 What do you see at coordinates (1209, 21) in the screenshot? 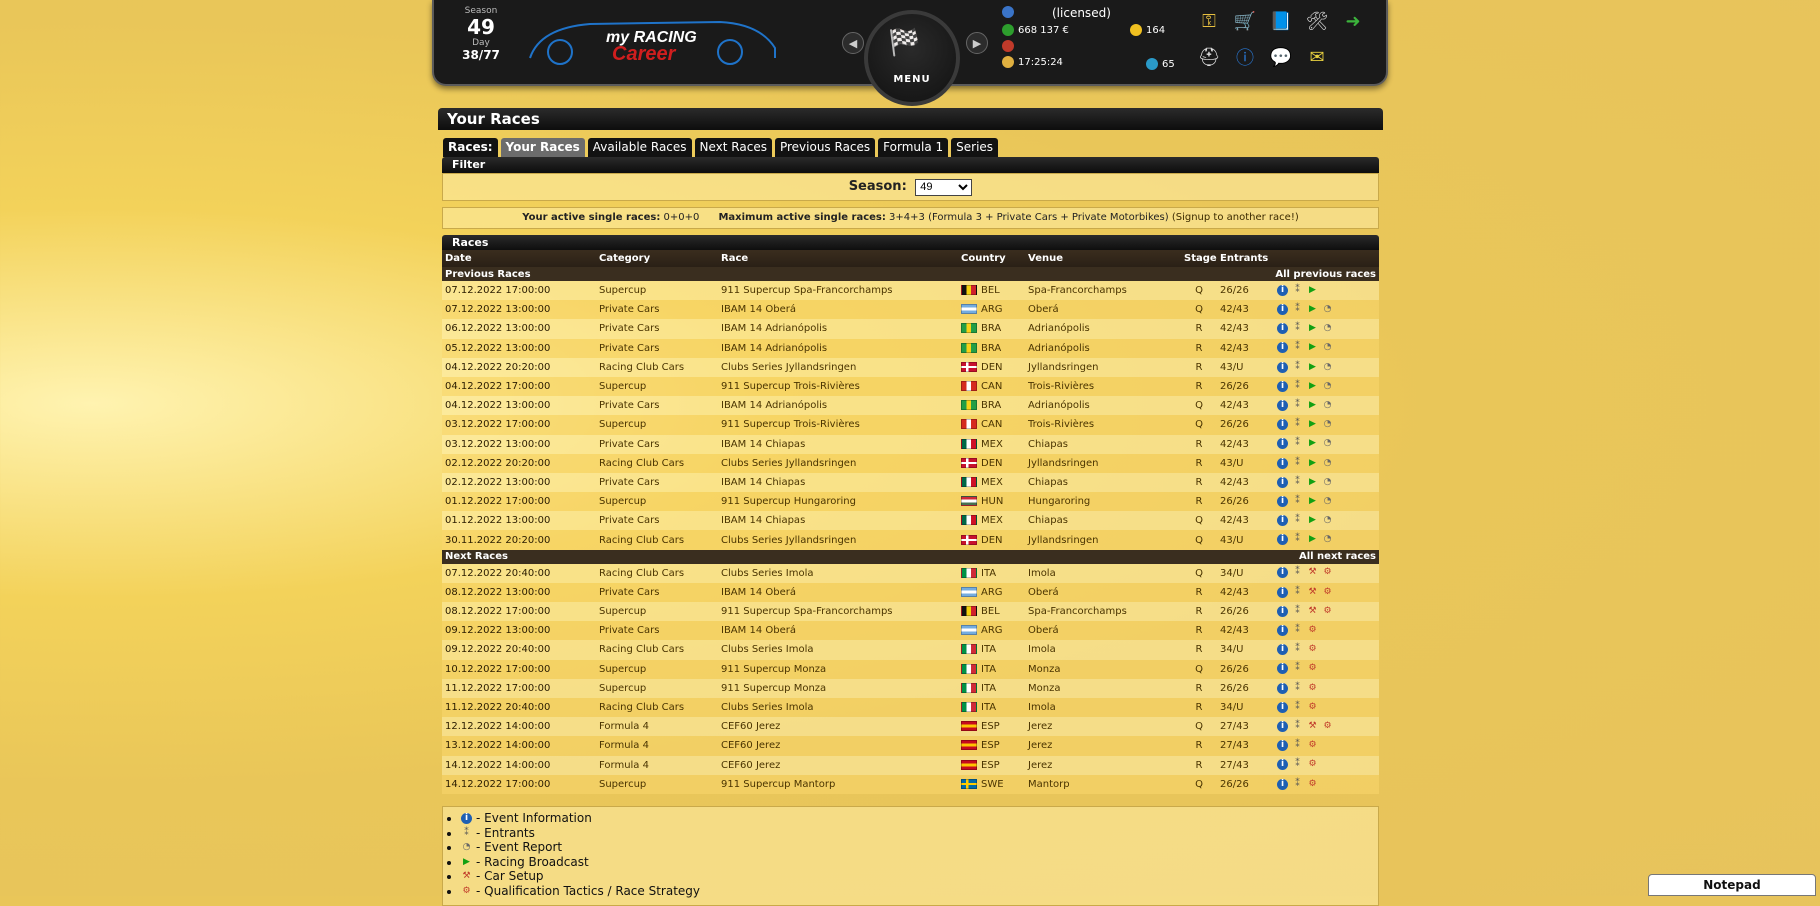
I see `keys-icon: ⚿` at bounding box center [1209, 21].